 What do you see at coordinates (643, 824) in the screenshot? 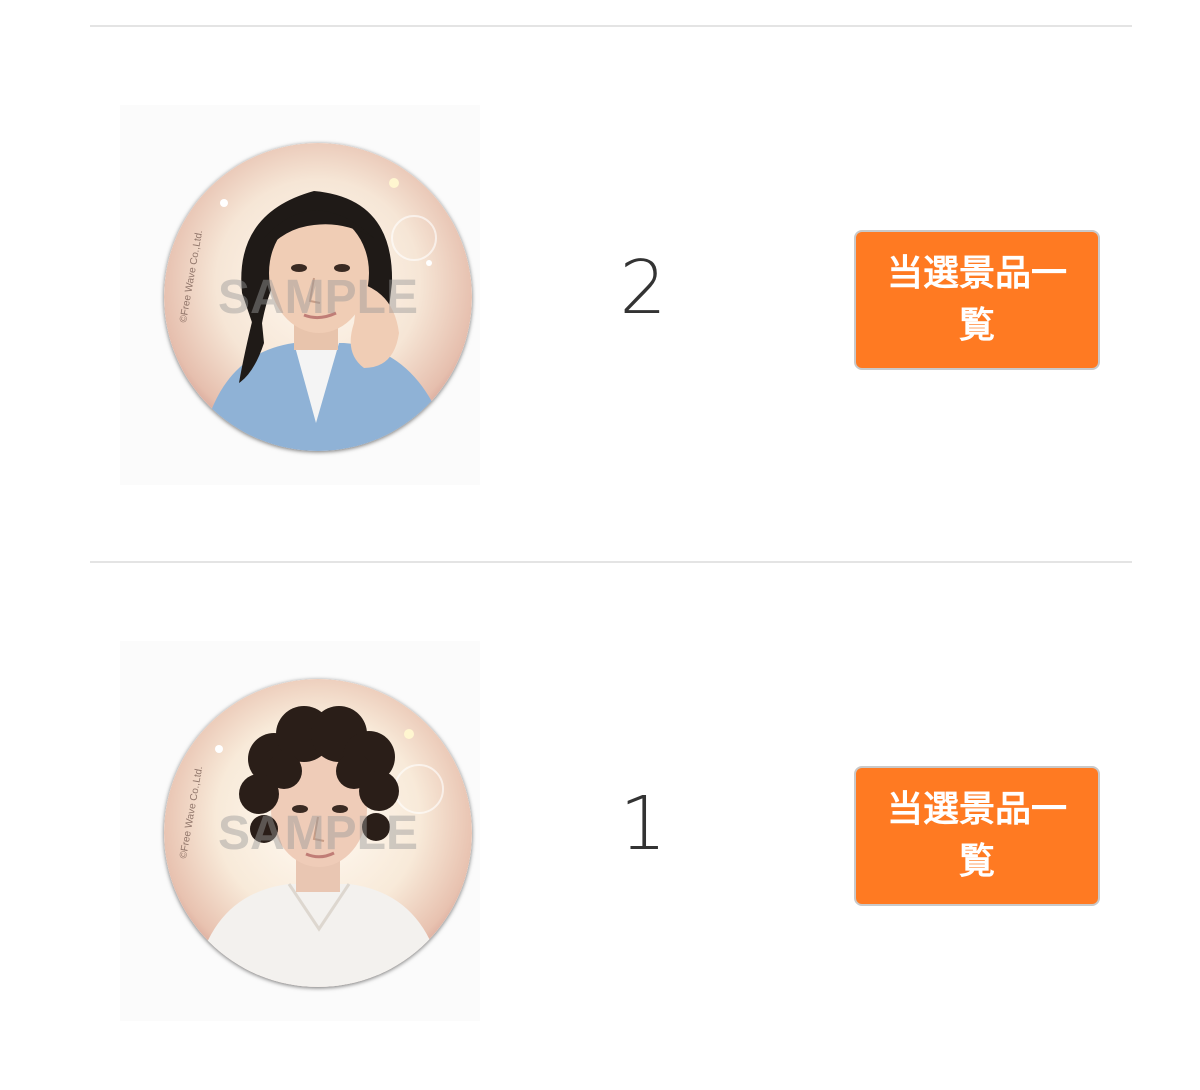
I see `quantity-value: 1` at bounding box center [643, 824].